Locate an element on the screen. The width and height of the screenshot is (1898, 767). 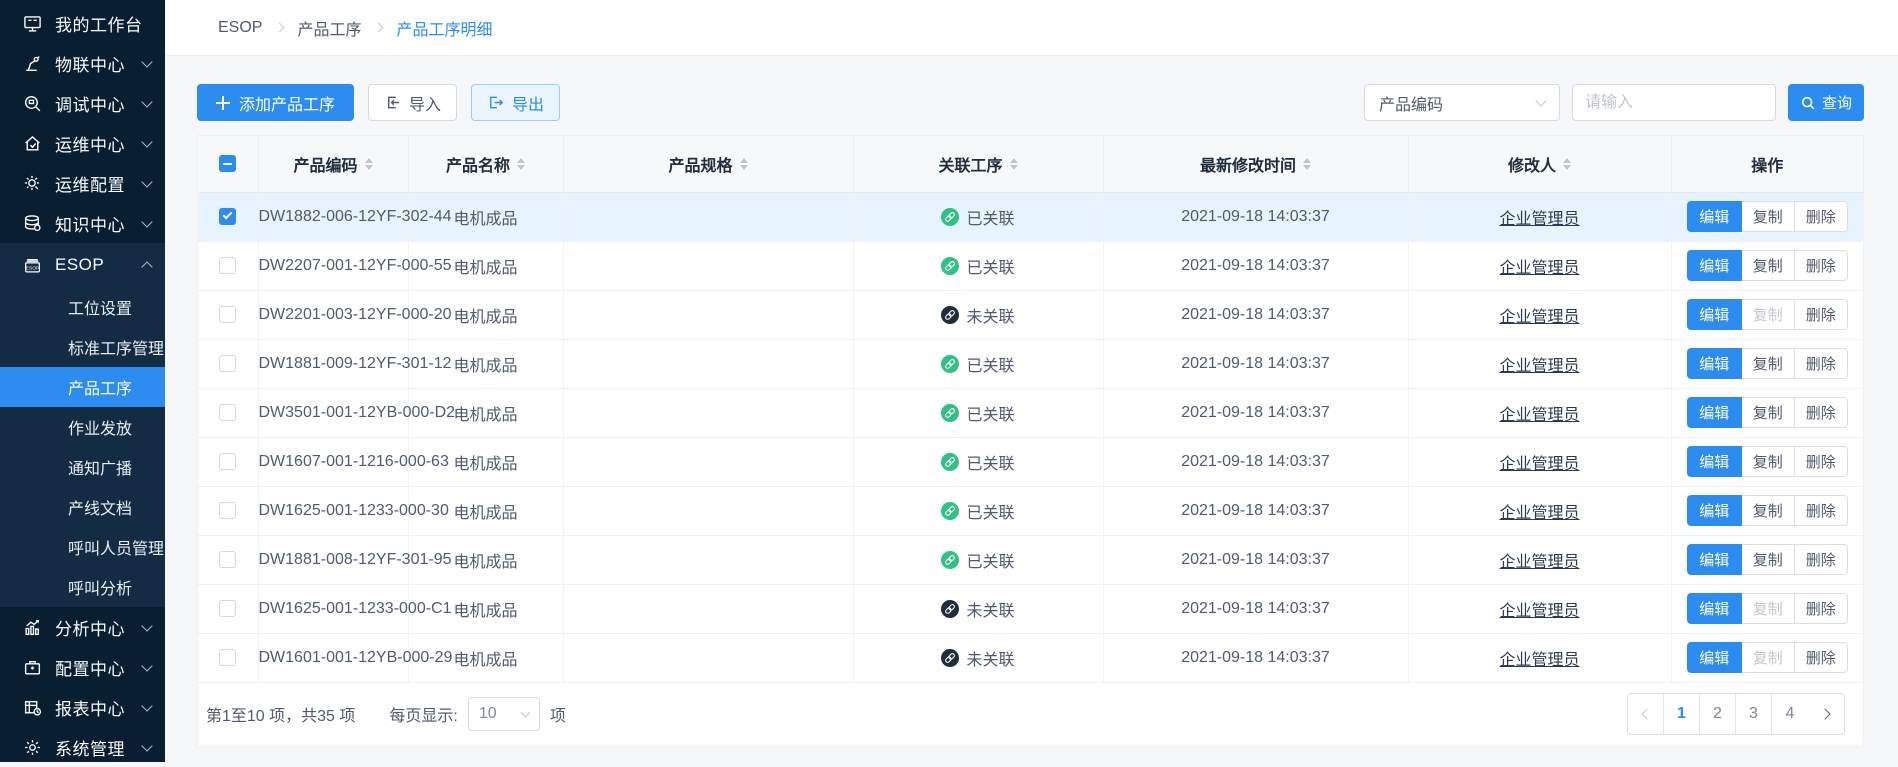
page-button: 3 is located at coordinates (1754, 714).